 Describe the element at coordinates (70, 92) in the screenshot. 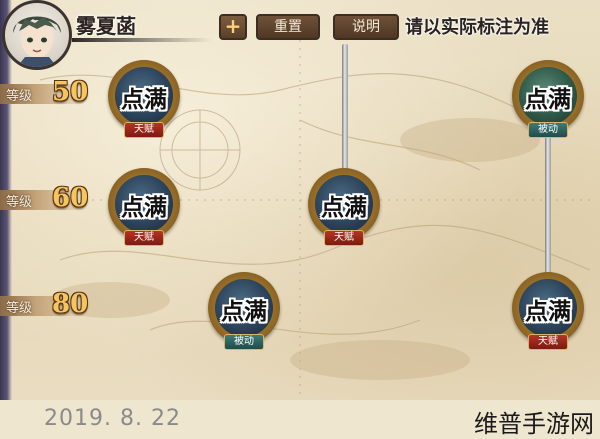

I see `level-number: 50` at that location.